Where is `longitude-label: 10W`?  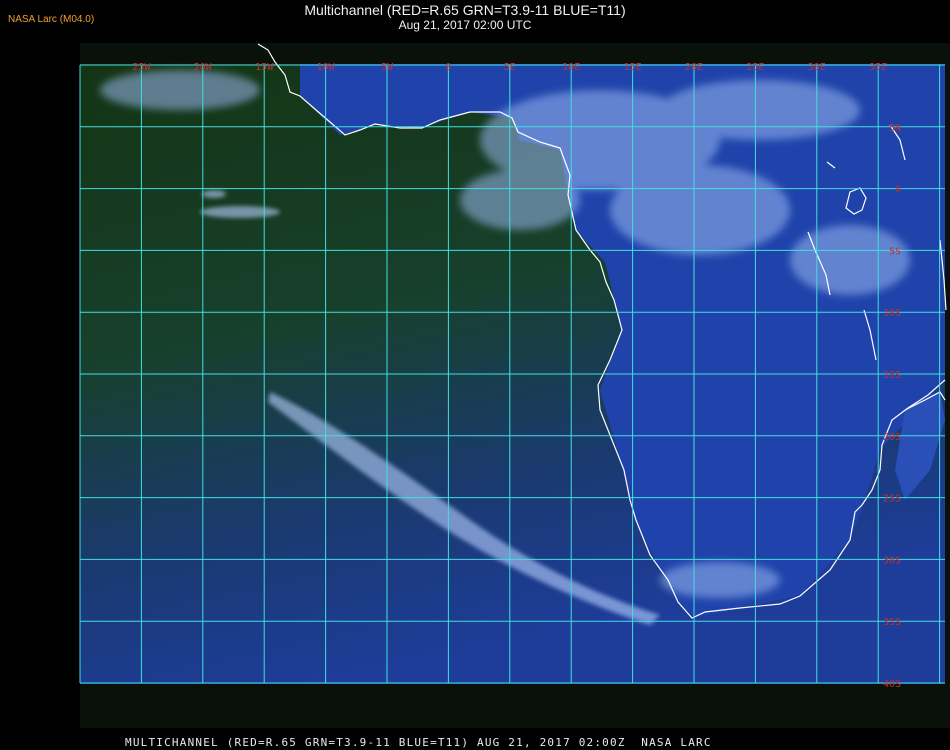 longitude-label: 10W is located at coordinates (326, 67).